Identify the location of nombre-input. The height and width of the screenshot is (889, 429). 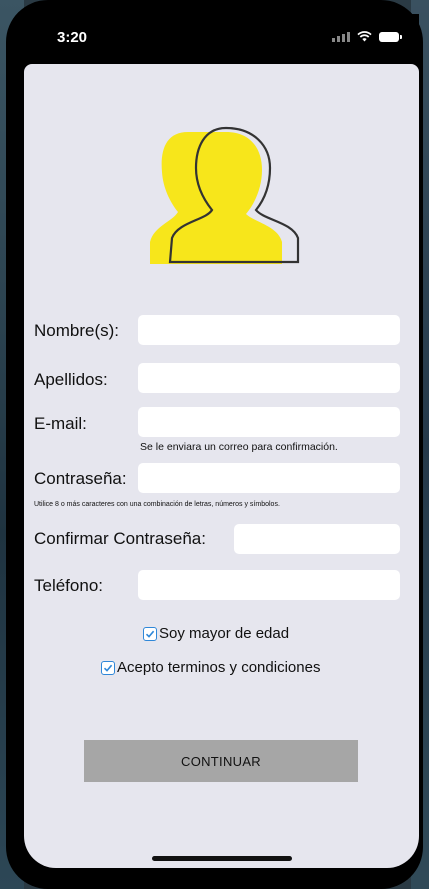
(269, 330).